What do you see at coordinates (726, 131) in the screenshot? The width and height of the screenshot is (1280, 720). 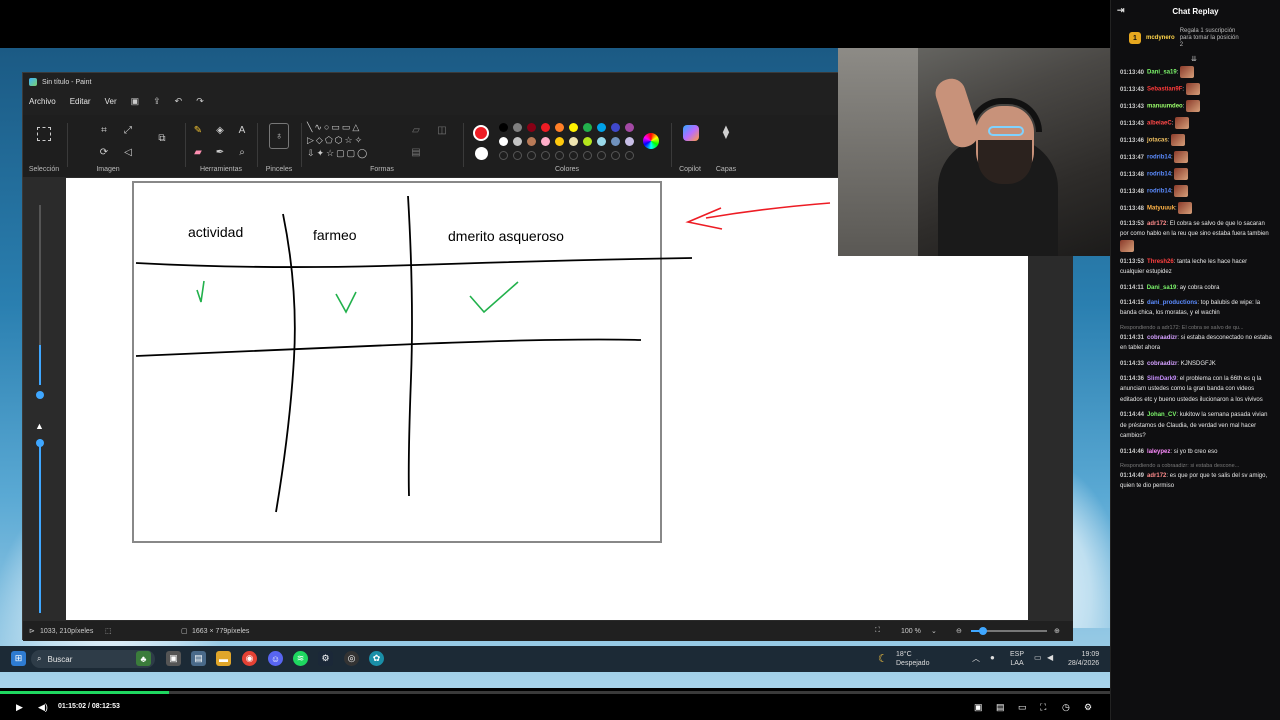 I see `layers-icon: ⧫` at bounding box center [726, 131].